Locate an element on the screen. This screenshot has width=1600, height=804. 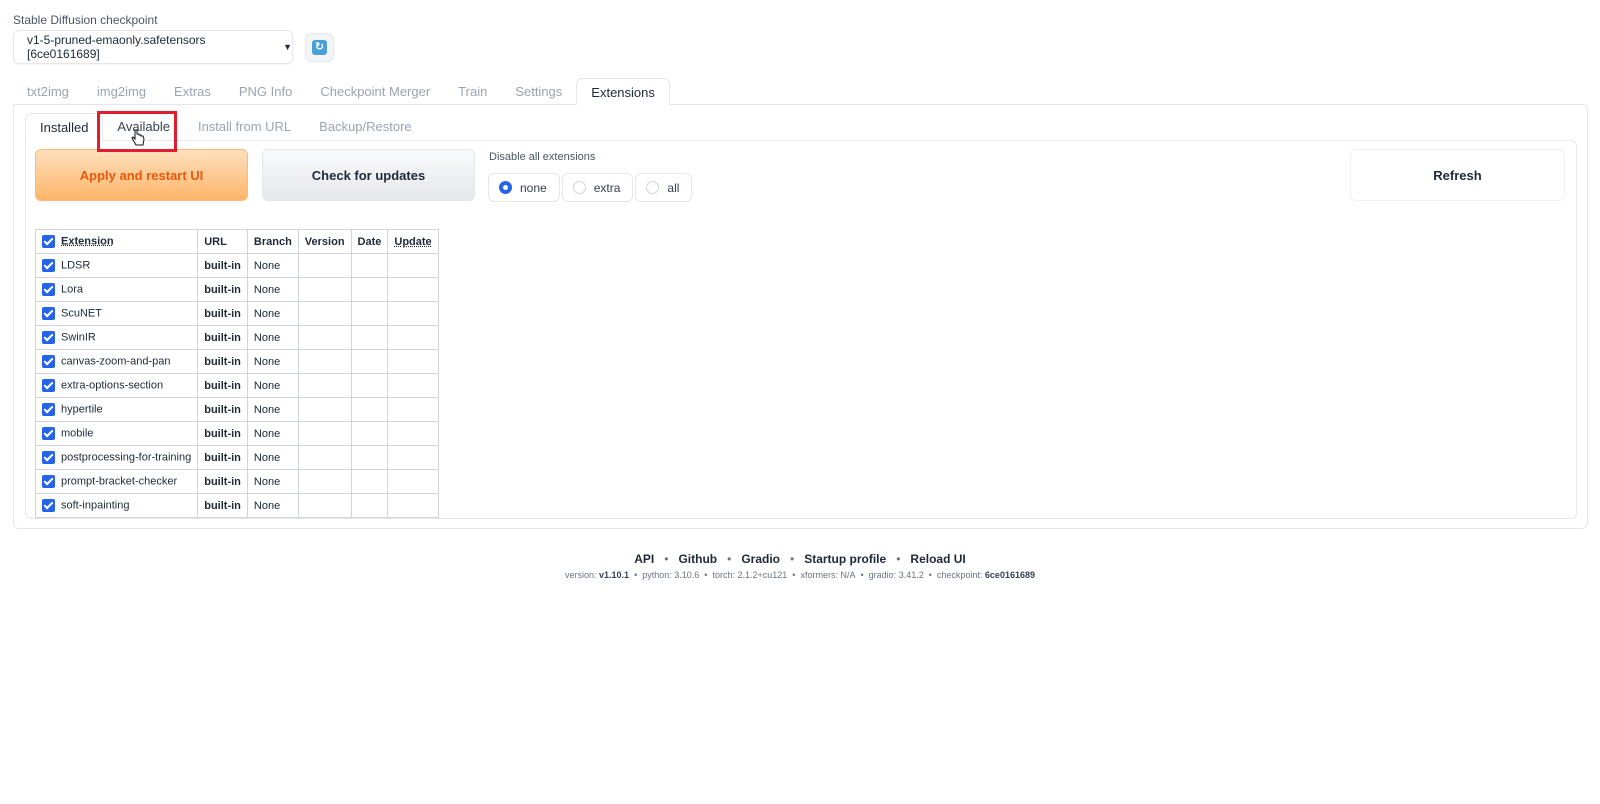
table-row: LDSR built-in None is located at coordinates (236, 265).